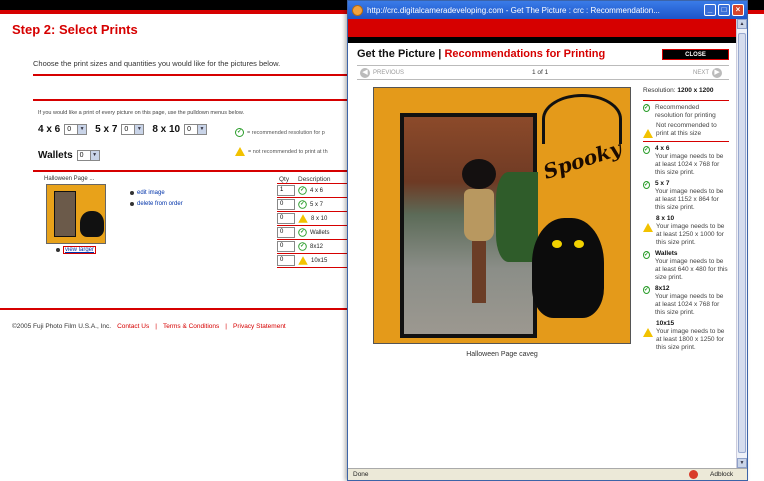 Image resolution: width=764 pixels, height=481 pixels. What do you see at coordinates (106, 129) in the screenshot?
I see `size-label-5x7: 5 x 7` at bounding box center [106, 129].